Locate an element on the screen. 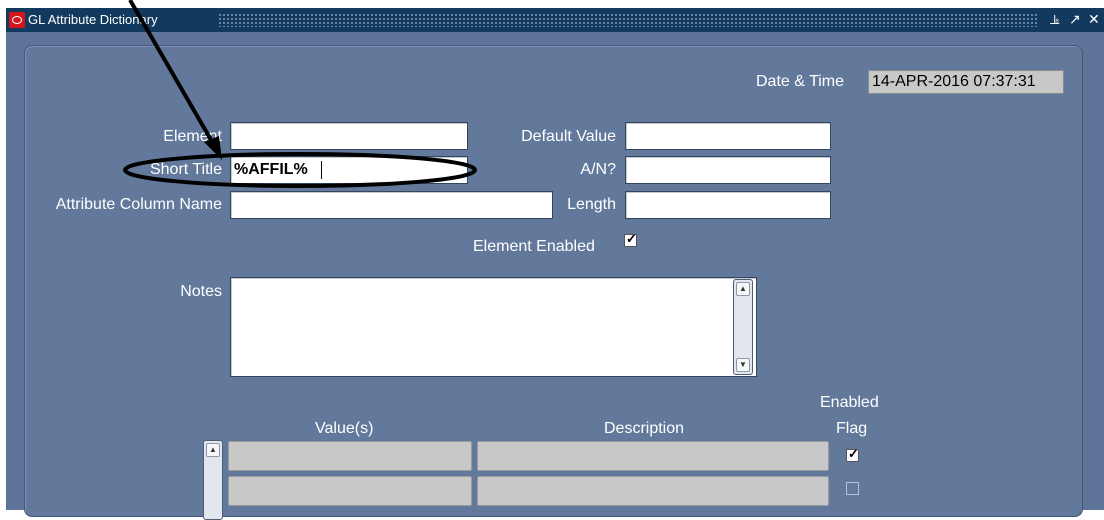  attribute-column-name-label: Attribute Column Name is located at coordinates (138, 204).